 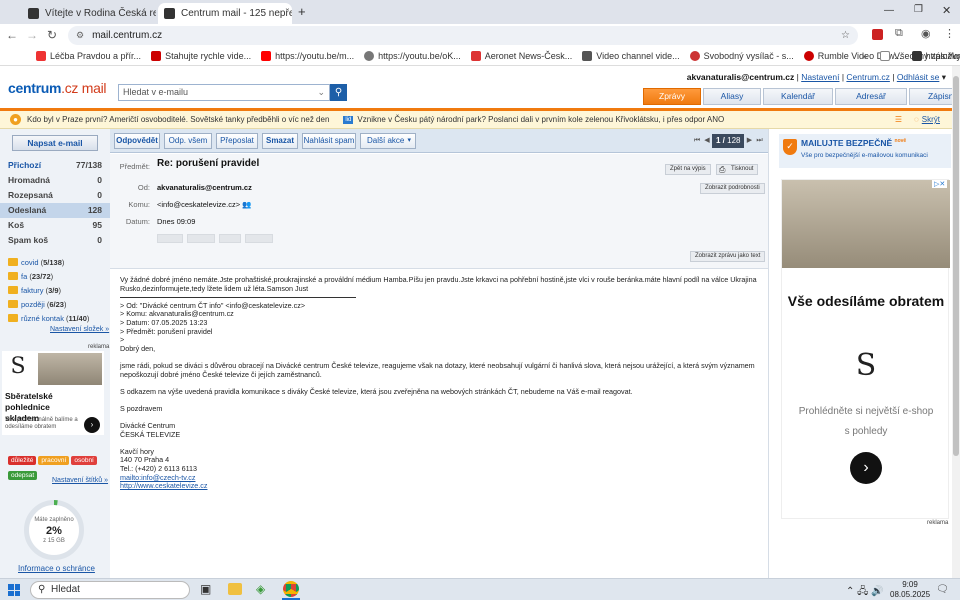 What do you see at coordinates (280, 141) in the screenshot?
I see `delete-button: Smazat` at bounding box center [280, 141].